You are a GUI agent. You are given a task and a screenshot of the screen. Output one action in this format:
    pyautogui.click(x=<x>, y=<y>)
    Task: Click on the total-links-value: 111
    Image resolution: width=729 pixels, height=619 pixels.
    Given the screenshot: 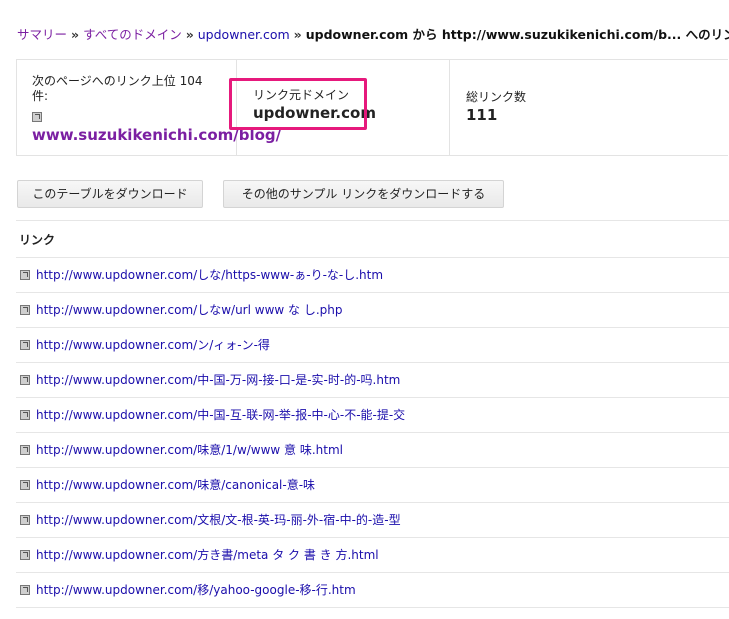 What is the action you would take?
    pyautogui.click(x=482, y=115)
    